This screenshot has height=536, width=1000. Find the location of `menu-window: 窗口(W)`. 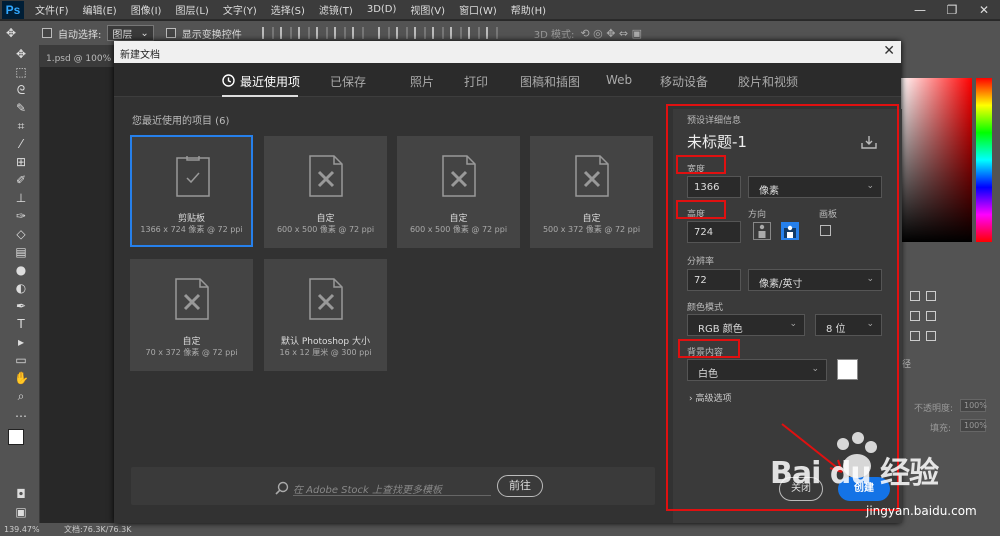

menu-window: 窗口(W) is located at coordinates (478, 9).